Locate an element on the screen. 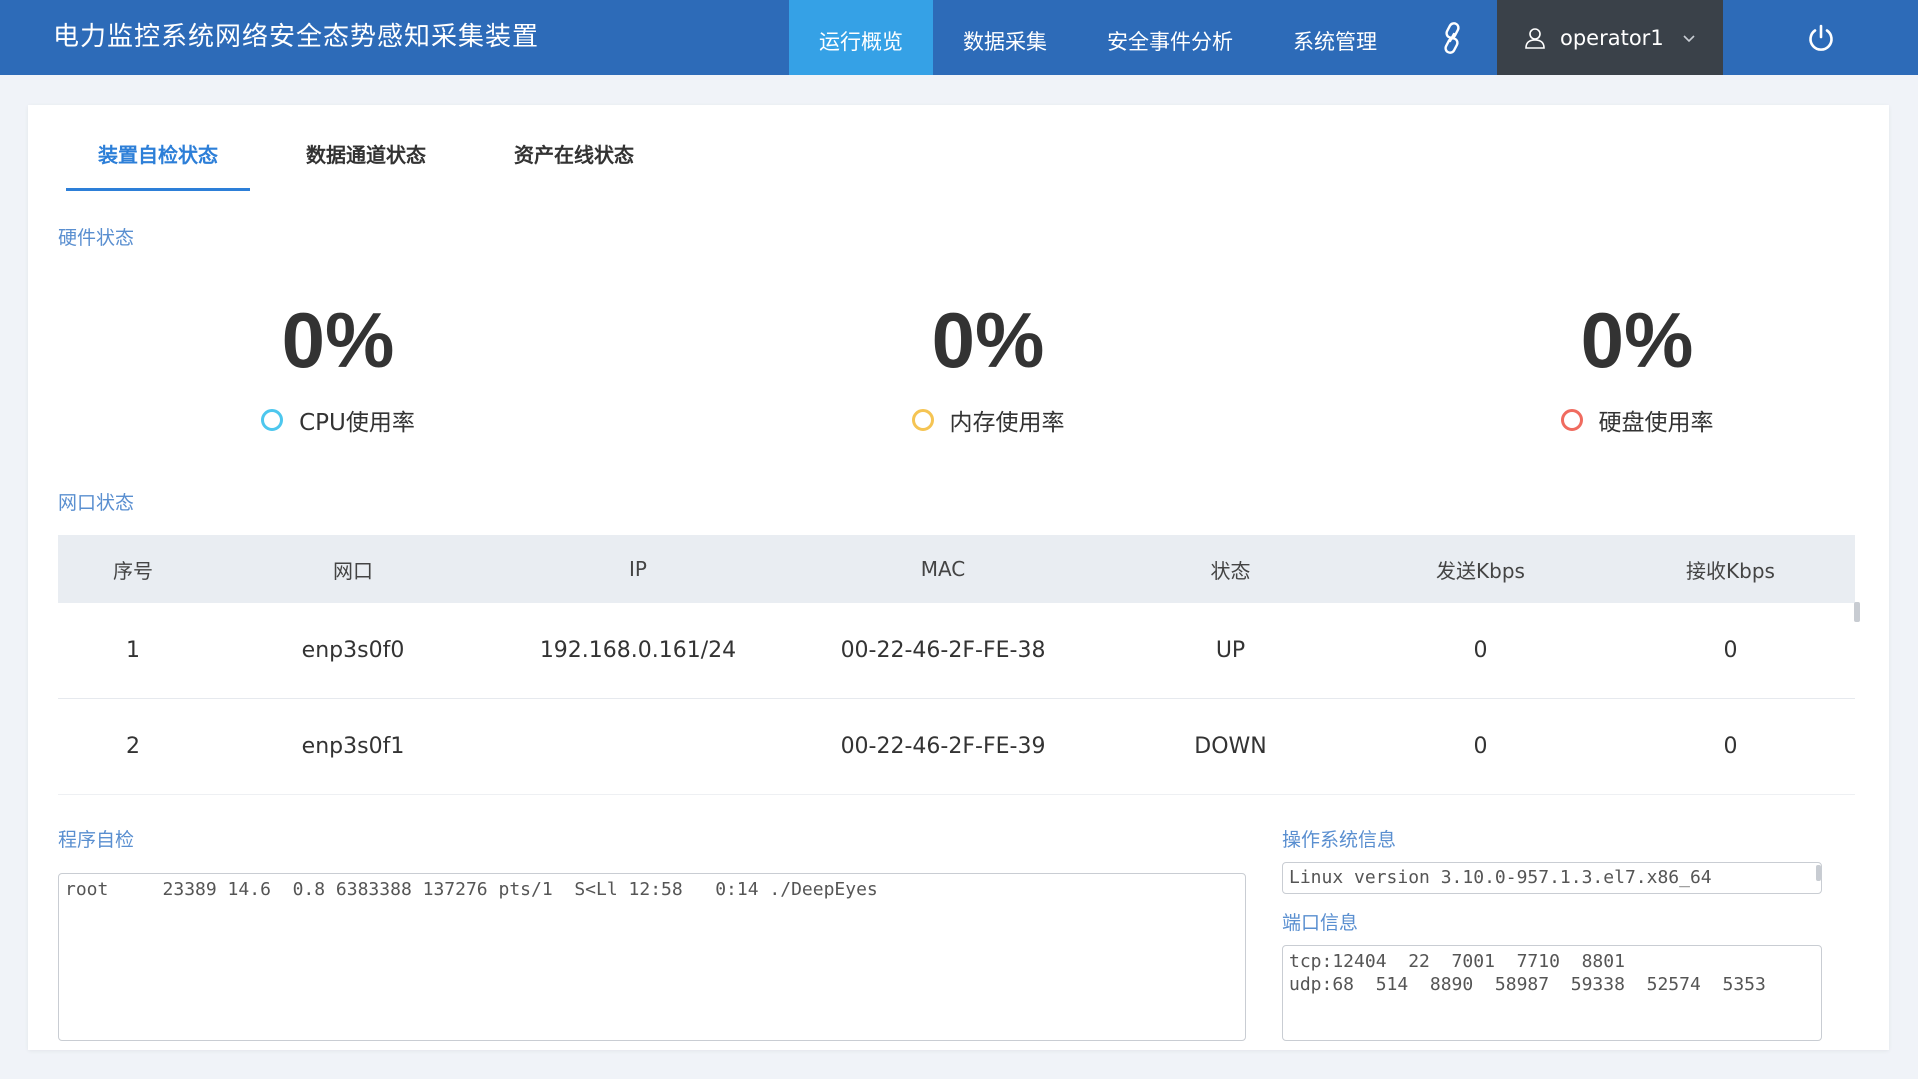 This screenshot has height=1079, width=1918. cpu-usage-label: CPU使用率 is located at coordinates (357, 423).